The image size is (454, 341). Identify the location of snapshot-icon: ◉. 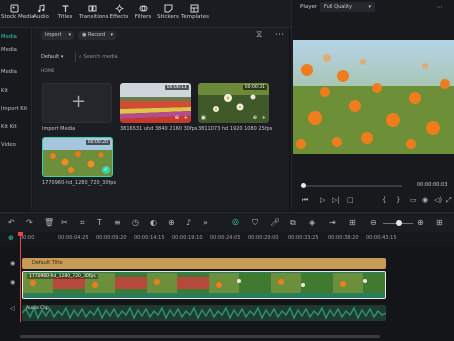
(425, 200).